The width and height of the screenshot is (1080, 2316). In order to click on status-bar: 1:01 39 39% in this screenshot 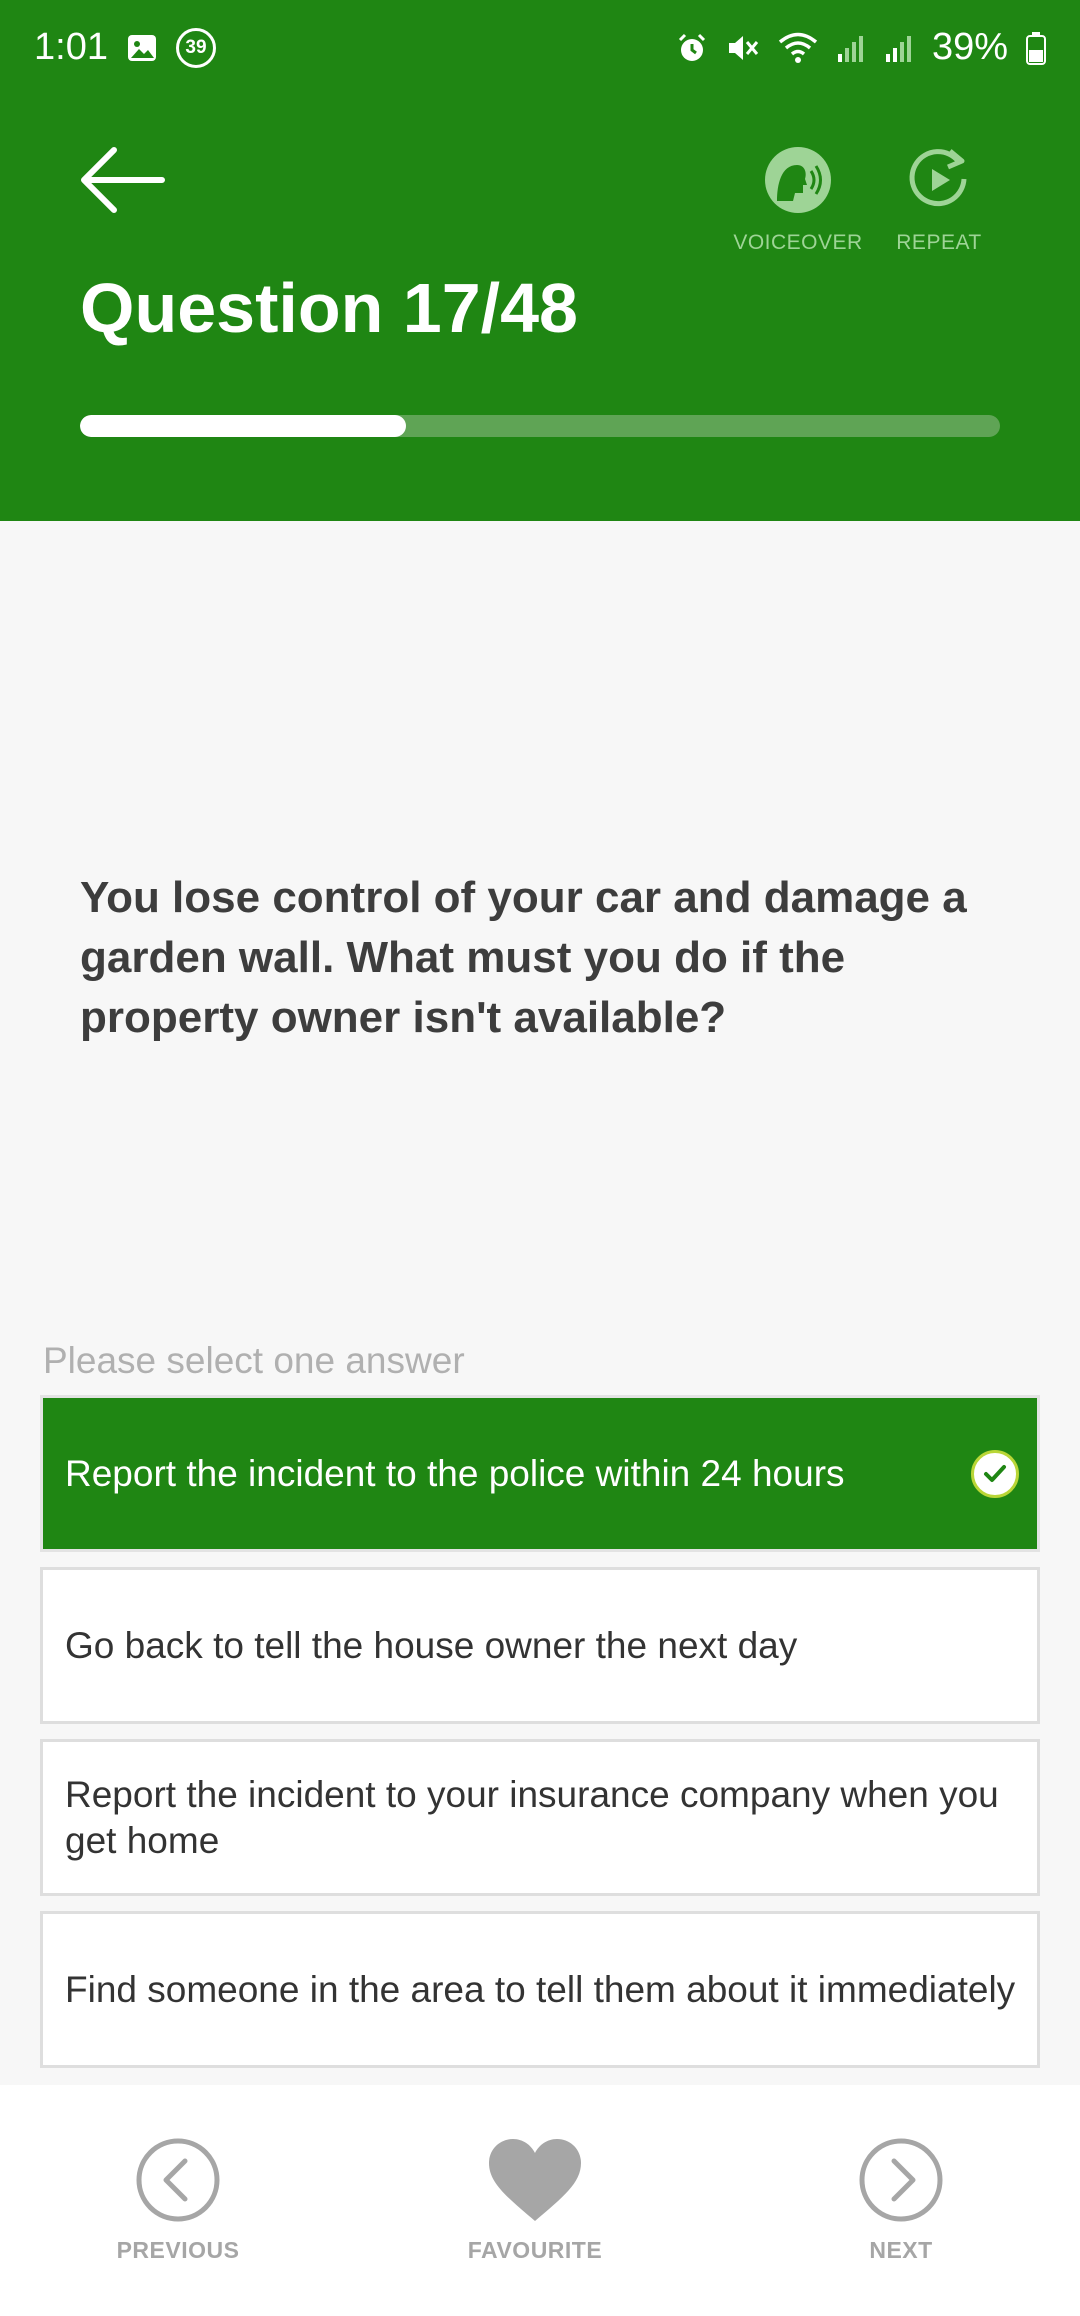, I will do `click(540, 47)`.